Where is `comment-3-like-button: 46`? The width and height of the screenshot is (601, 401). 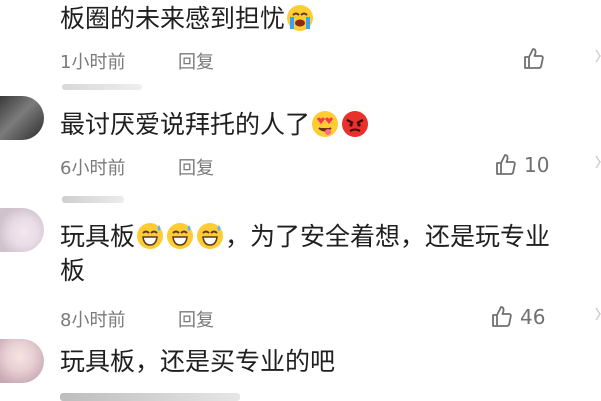 comment-3-like-button: 46 is located at coordinates (517, 317).